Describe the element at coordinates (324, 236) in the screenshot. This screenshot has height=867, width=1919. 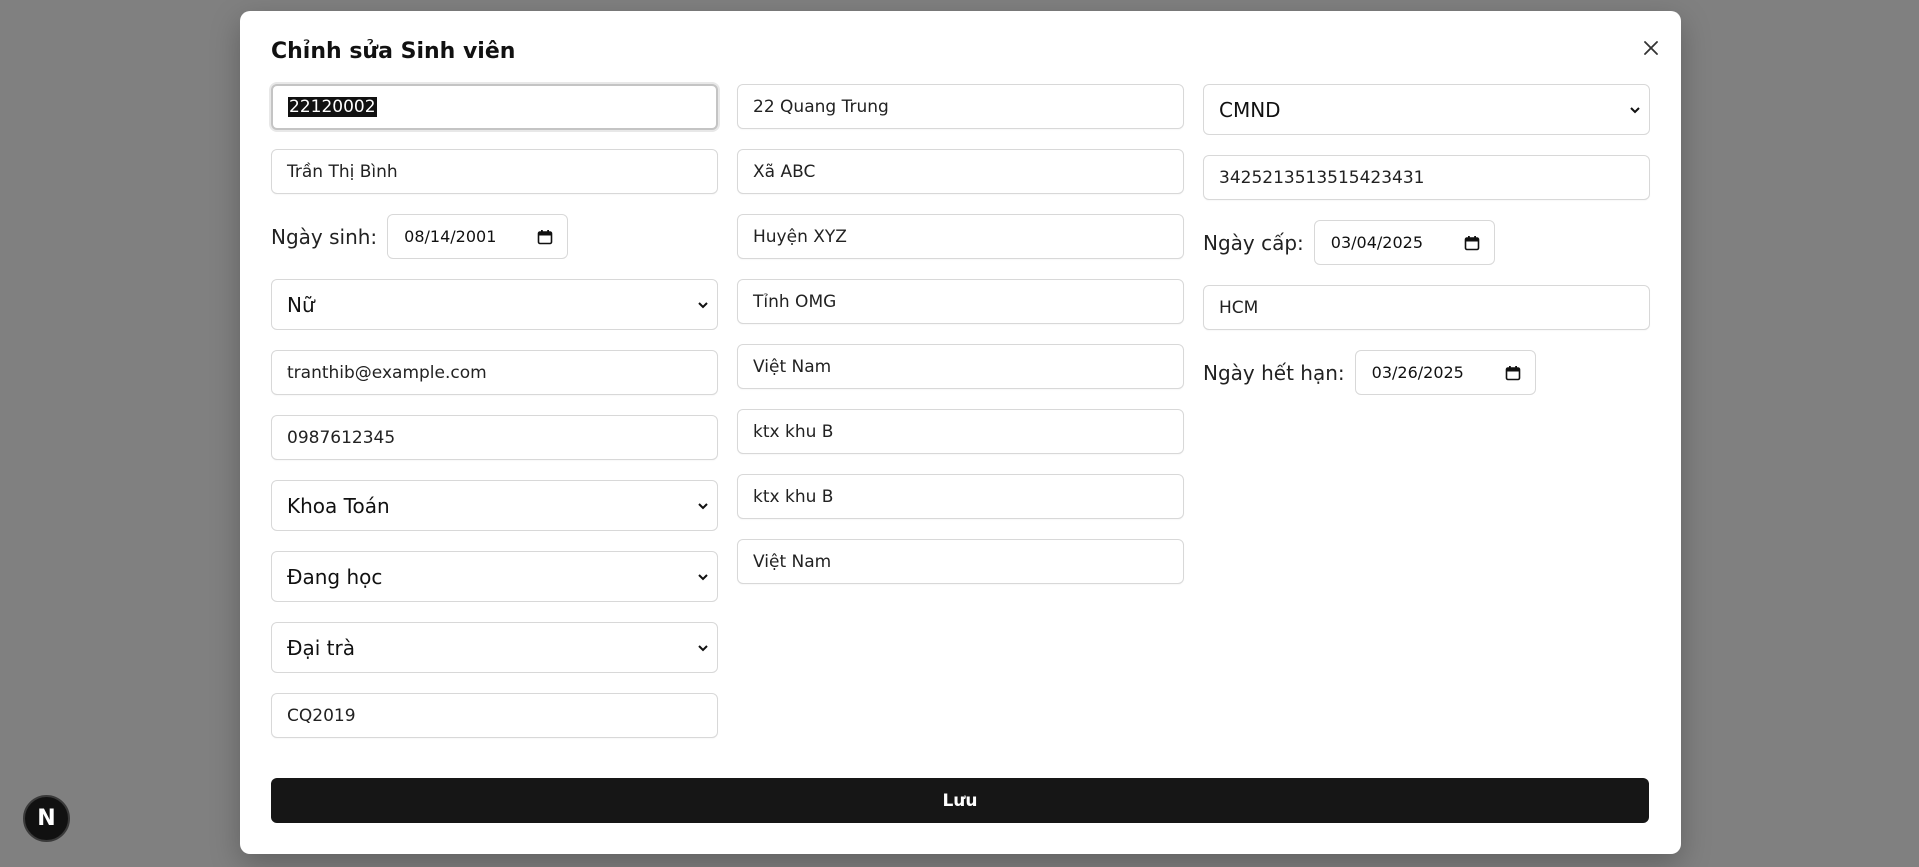
I see `dob-label: Ngày sinh:` at that location.